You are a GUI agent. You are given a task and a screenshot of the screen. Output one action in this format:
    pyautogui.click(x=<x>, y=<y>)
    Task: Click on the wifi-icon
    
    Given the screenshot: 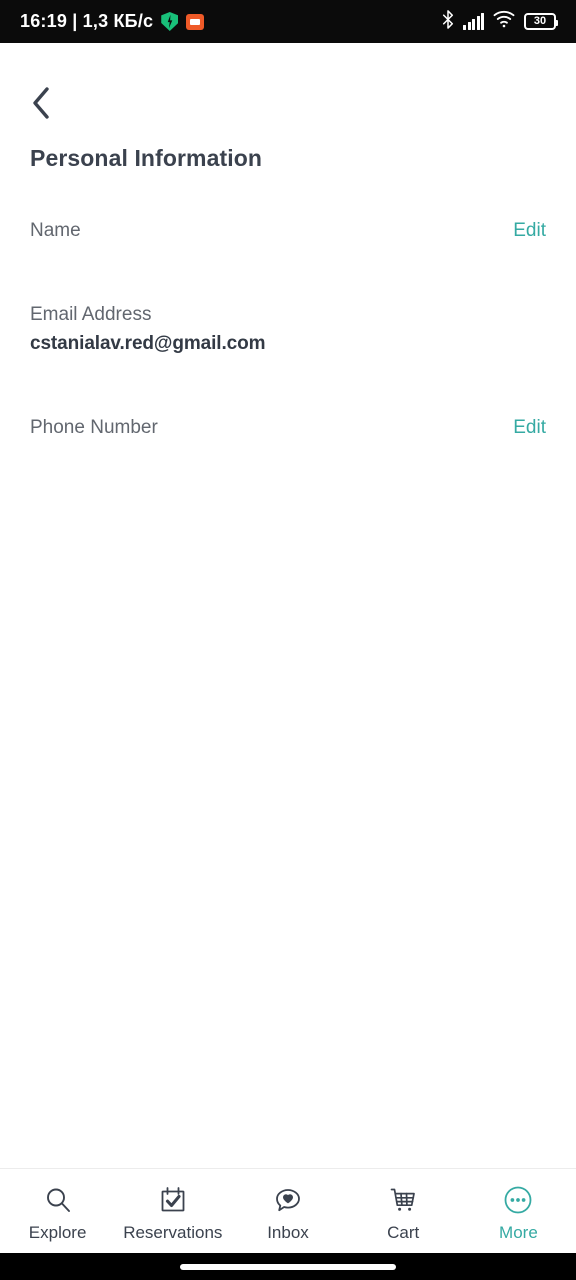 What is the action you would take?
    pyautogui.click(x=504, y=21)
    